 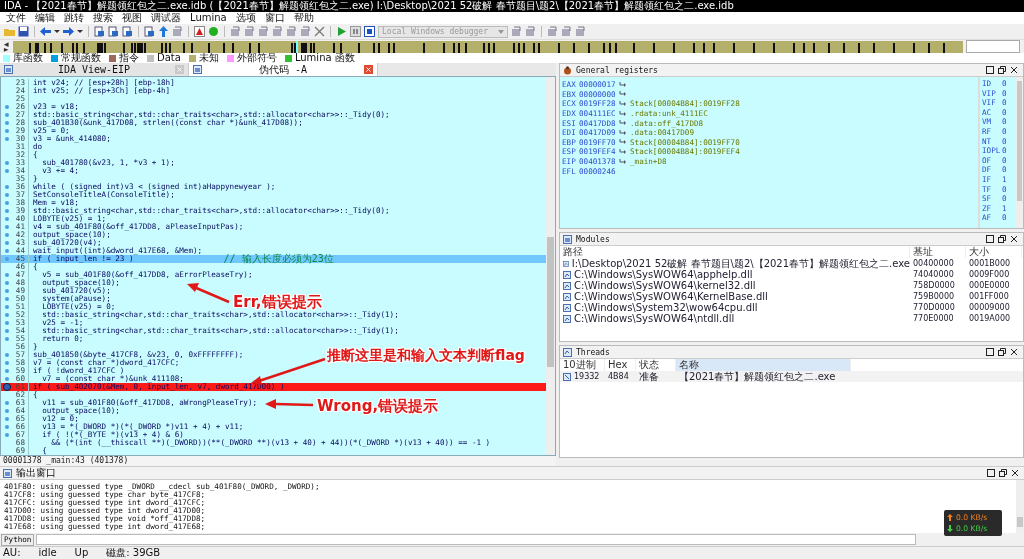 I want to click on menu-item: 编辑, so click(x=45, y=18).